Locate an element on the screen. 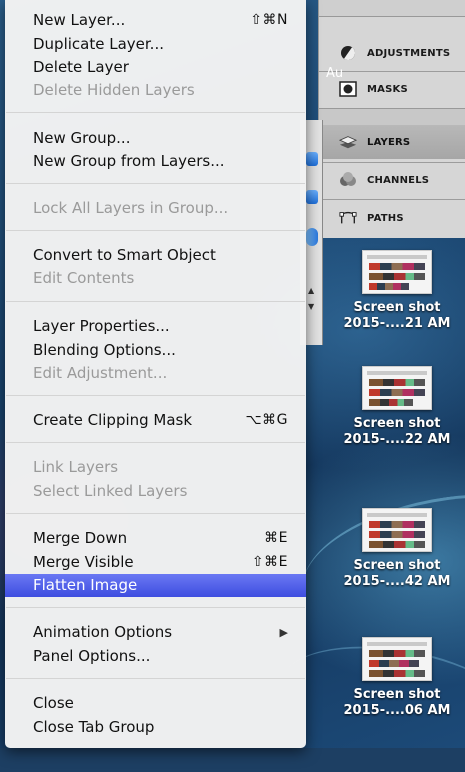 The height and width of the screenshot is (772, 465). layers-icon is located at coordinates (348, 142).